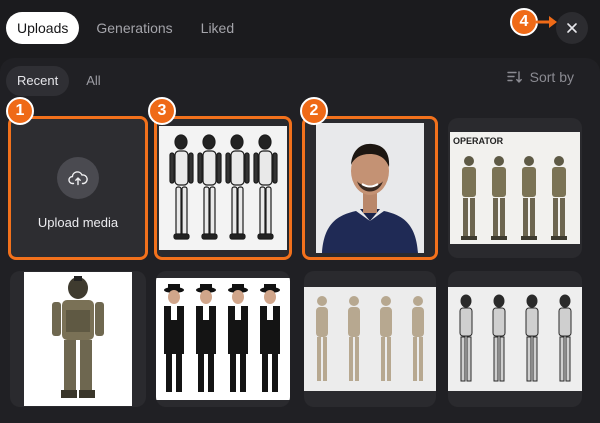 The image size is (600, 423). I want to click on tab-generations: Generations, so click(134, 28).